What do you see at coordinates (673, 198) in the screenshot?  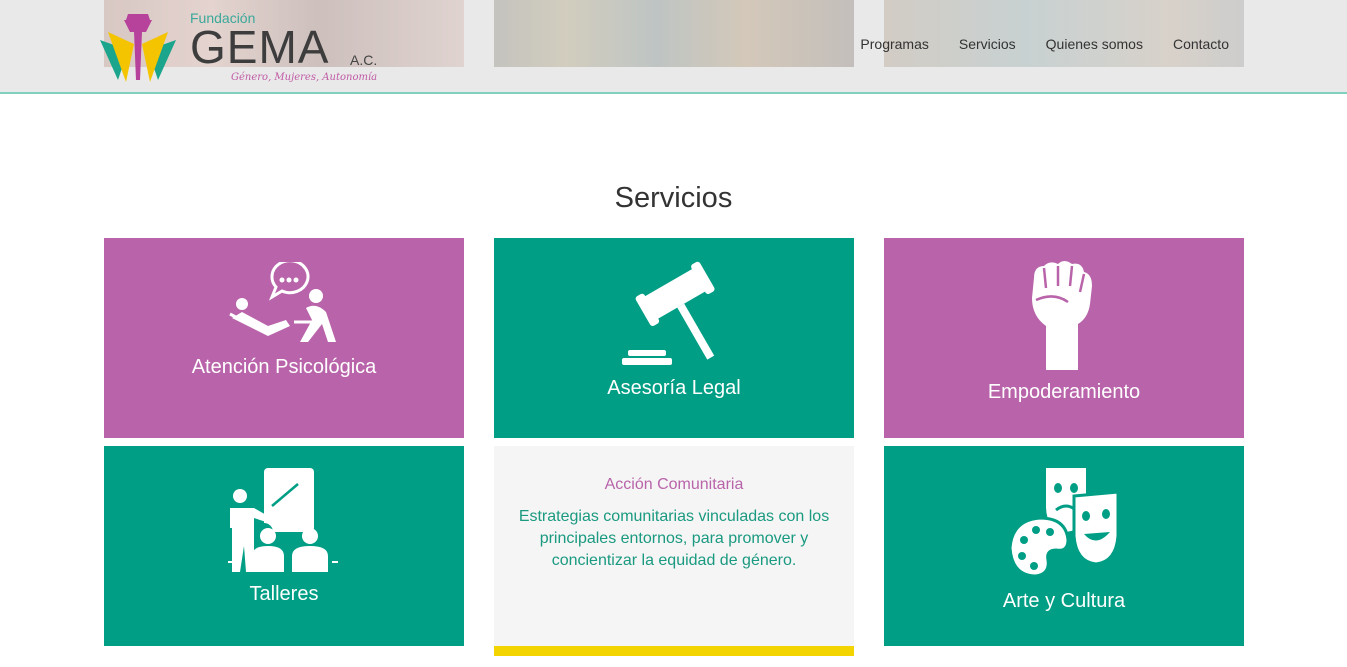 I see `section-title: Servicios` at bounding box center [673, 198].